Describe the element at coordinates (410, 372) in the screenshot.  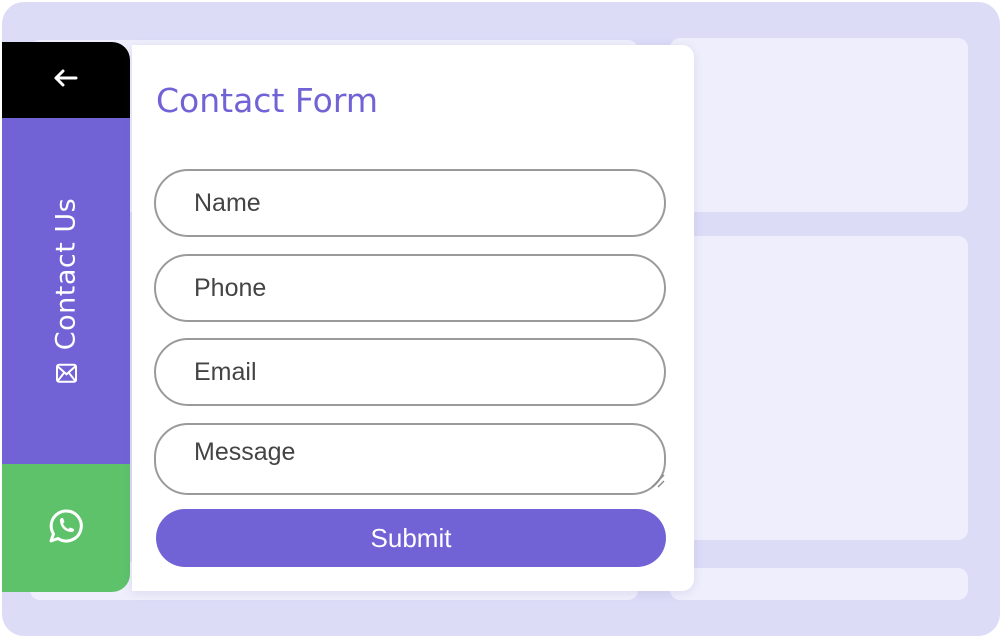
I see `email-input` at that location.